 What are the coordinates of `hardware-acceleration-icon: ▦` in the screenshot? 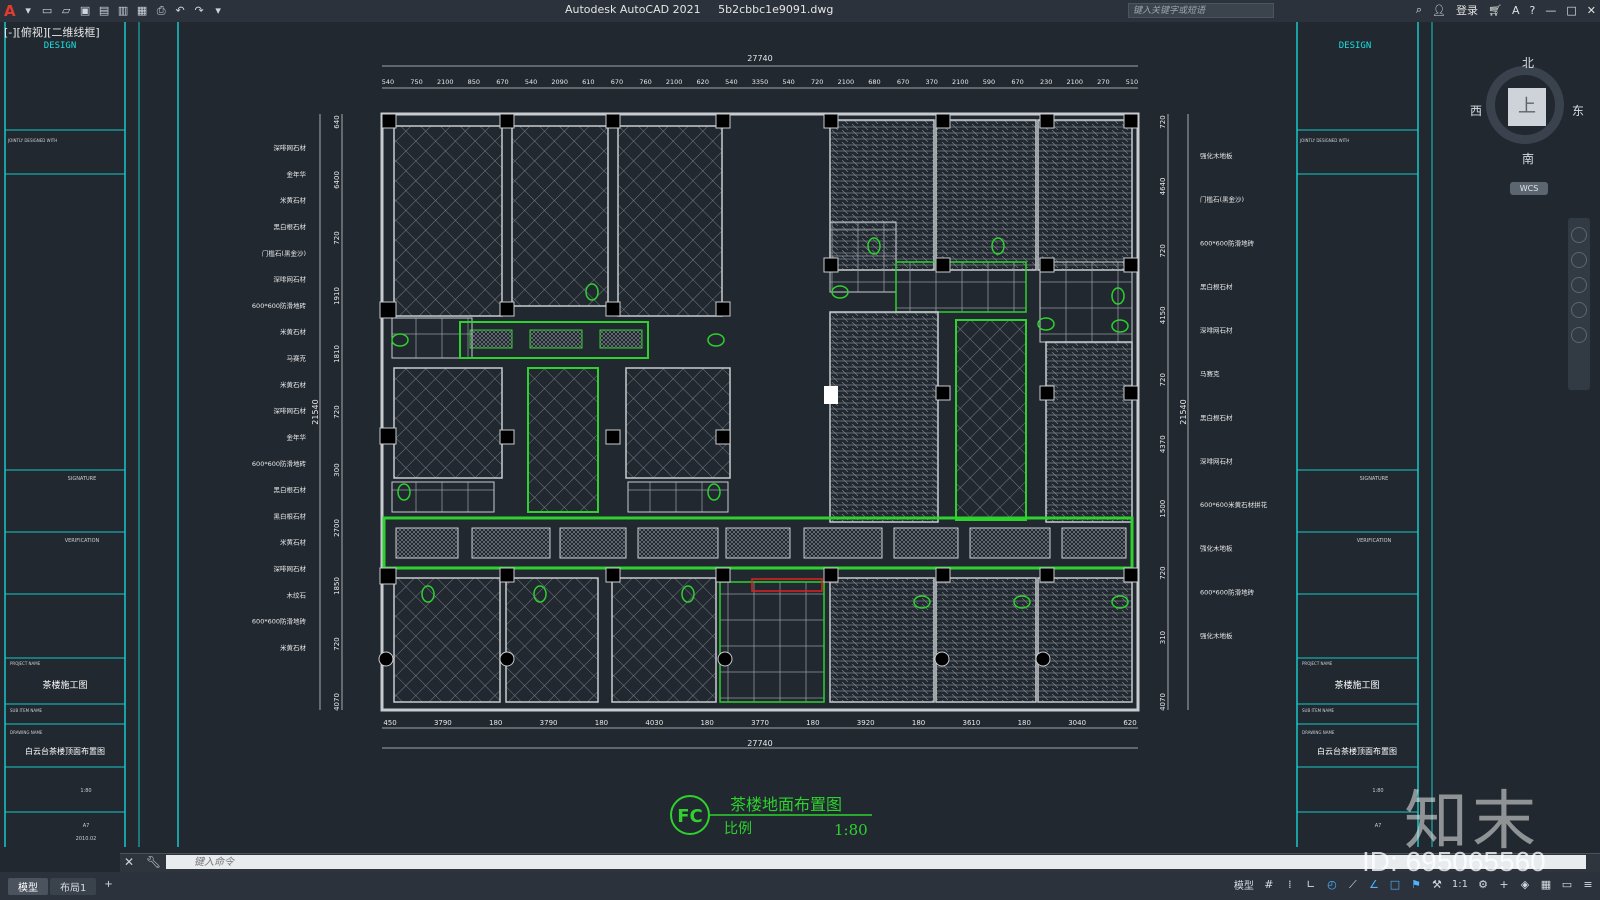 It's located at (1546, 884).